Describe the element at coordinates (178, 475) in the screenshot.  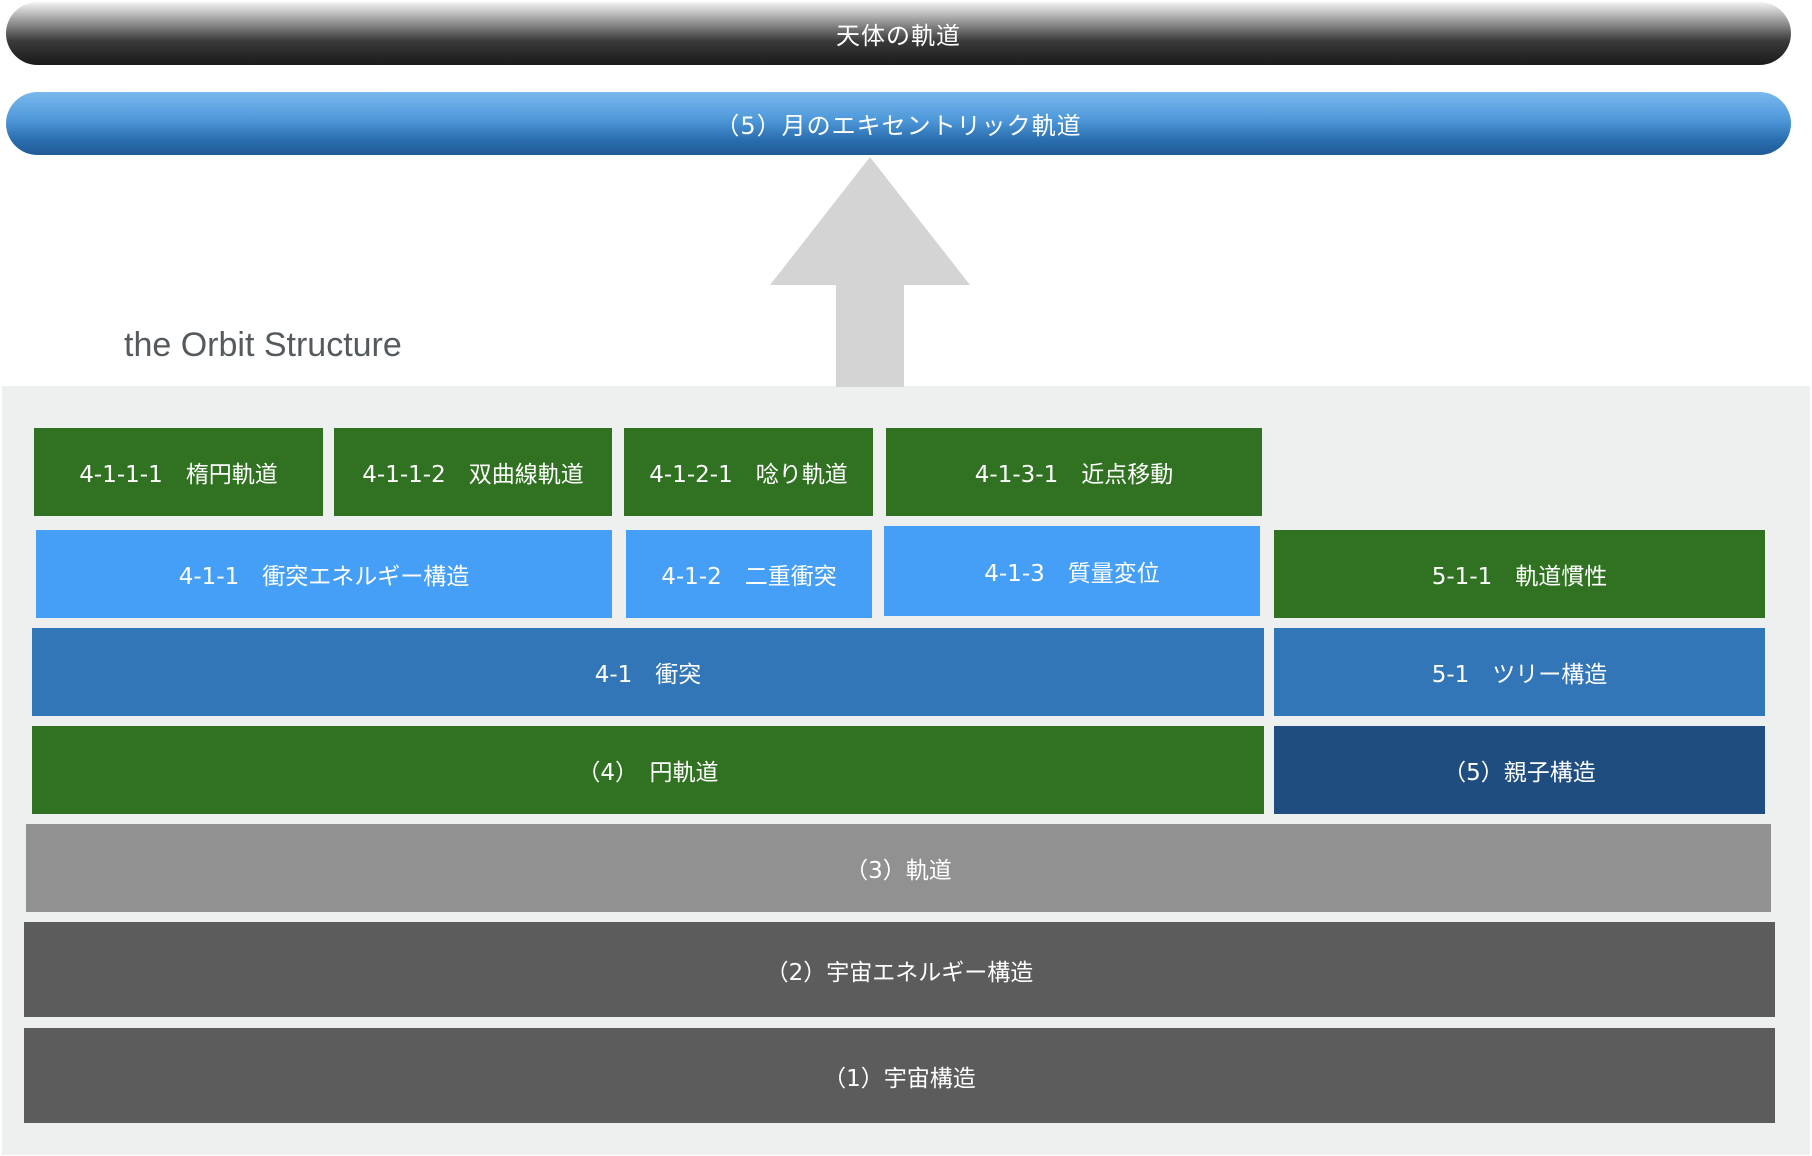
I see `block-4-1-1-1-label: 4-1-1-1 楕円軌道` at that location.